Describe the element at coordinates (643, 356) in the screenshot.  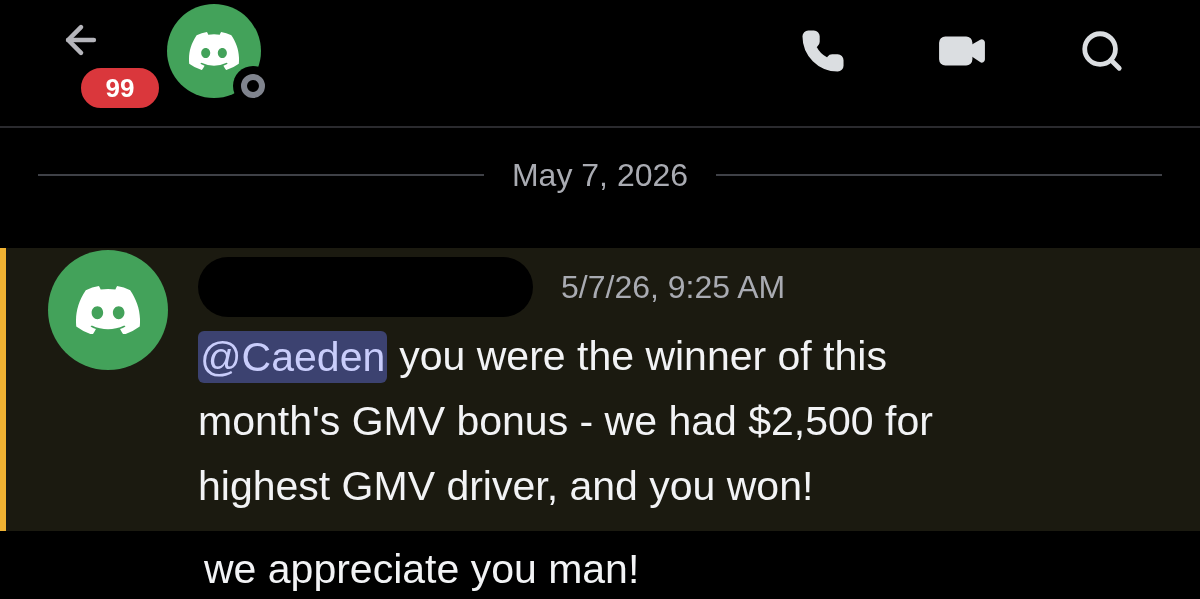
I see `message-text: you were the winner of this` at that location.